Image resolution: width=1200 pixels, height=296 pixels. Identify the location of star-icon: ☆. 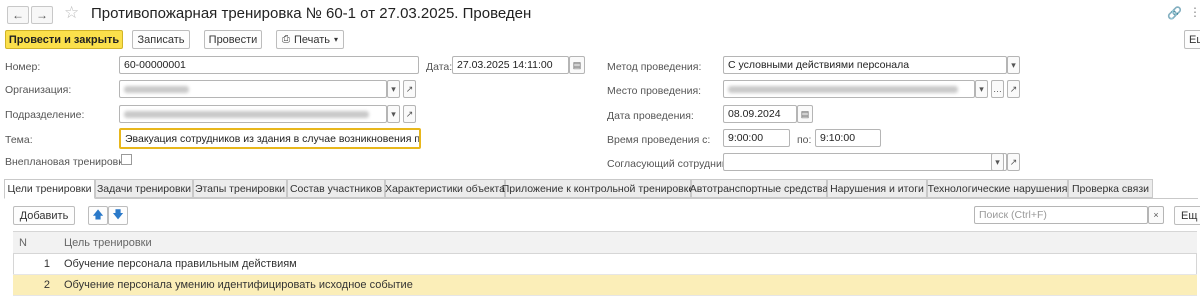
(71, 13).